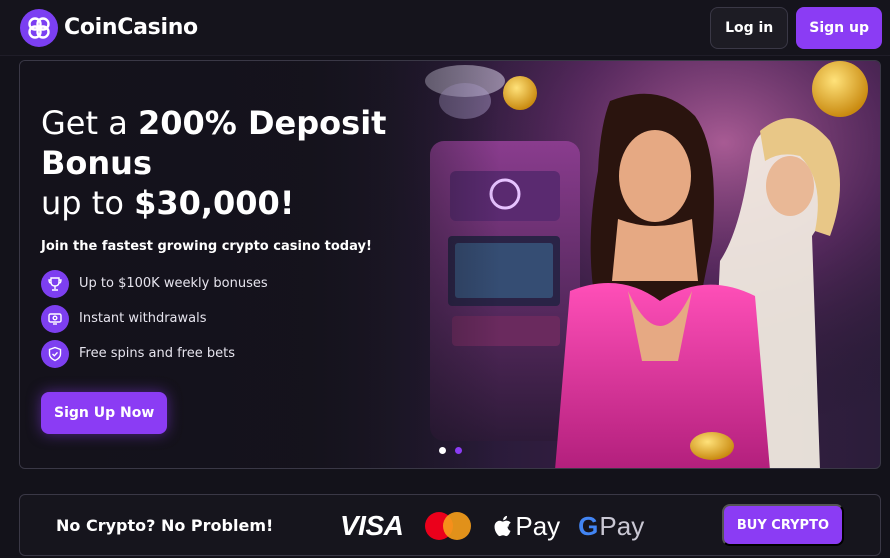  I want to click on carousel-dot, so click(442, 450).